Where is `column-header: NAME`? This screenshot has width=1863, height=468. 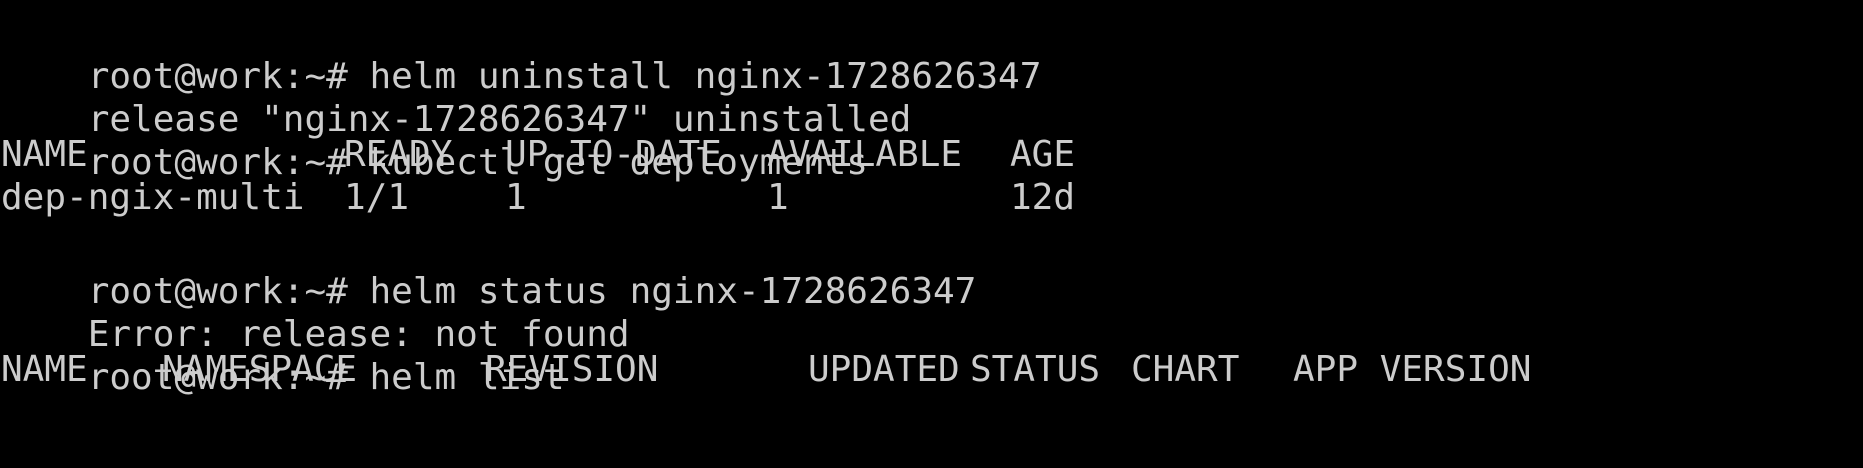
column-header: NAME is located at coordinates (44, 369).